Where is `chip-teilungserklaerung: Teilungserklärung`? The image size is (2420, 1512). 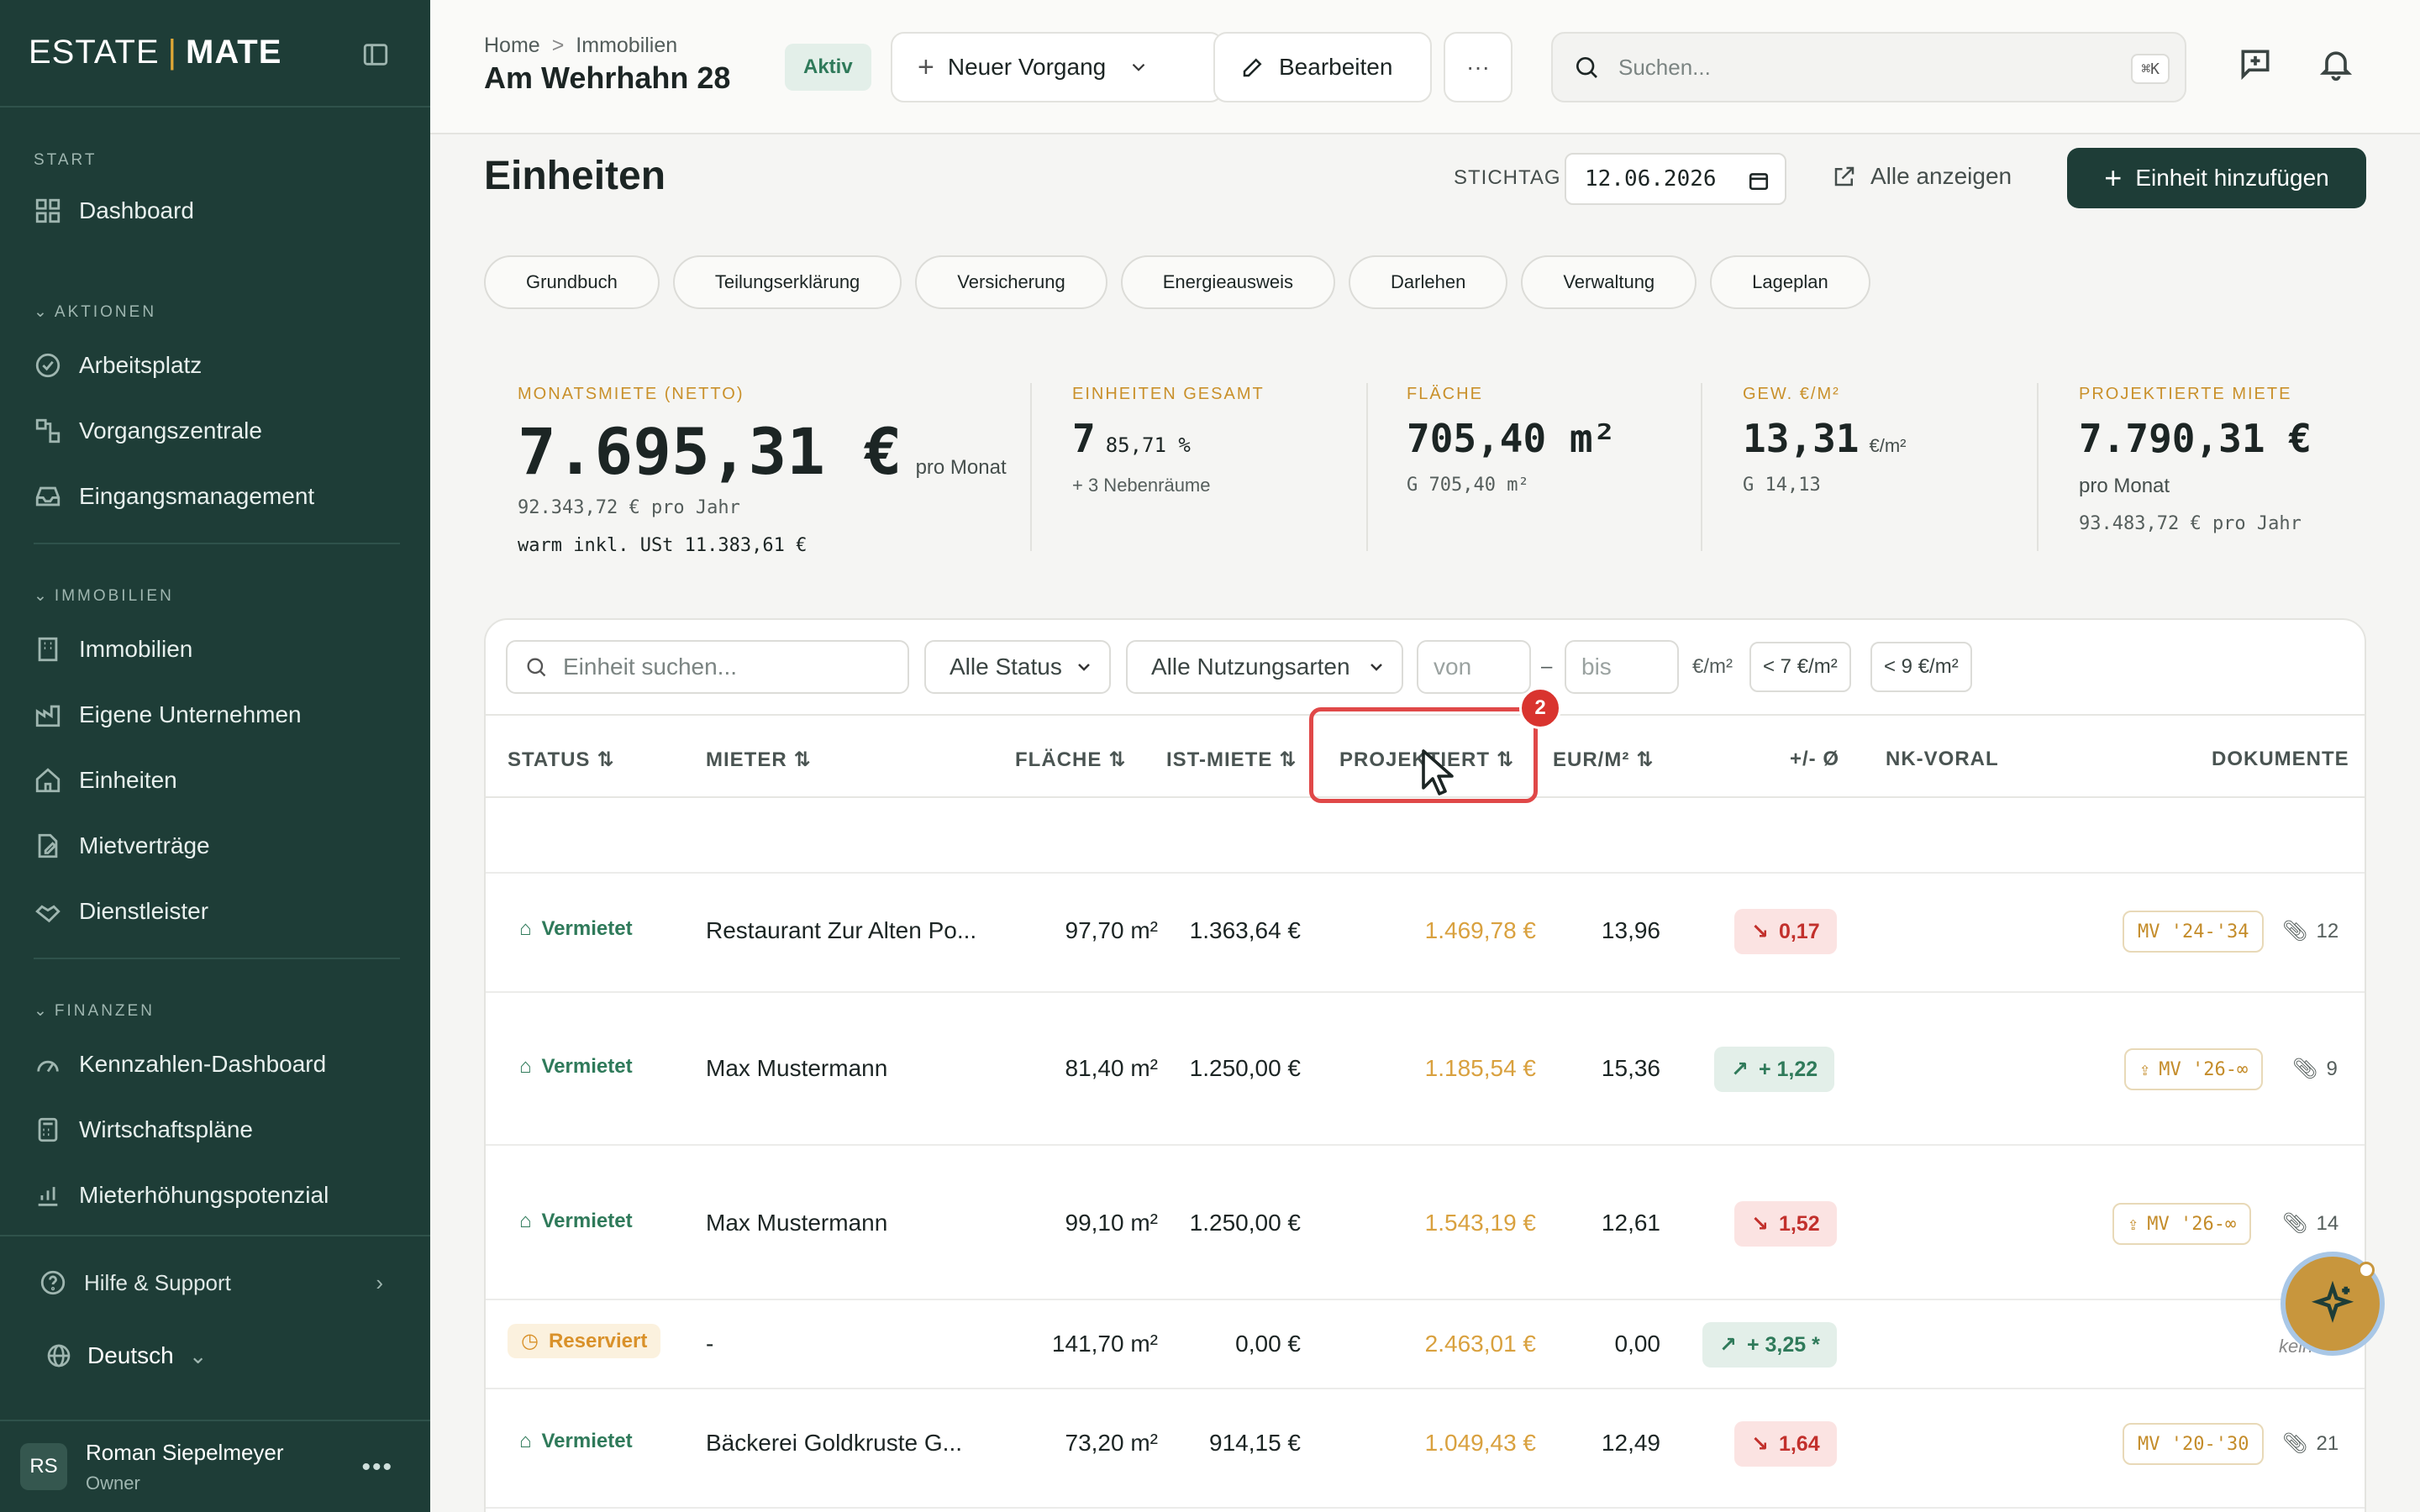
chip-teilungserklaerung: Teilungserklärung is located at coordinates (787, 282).